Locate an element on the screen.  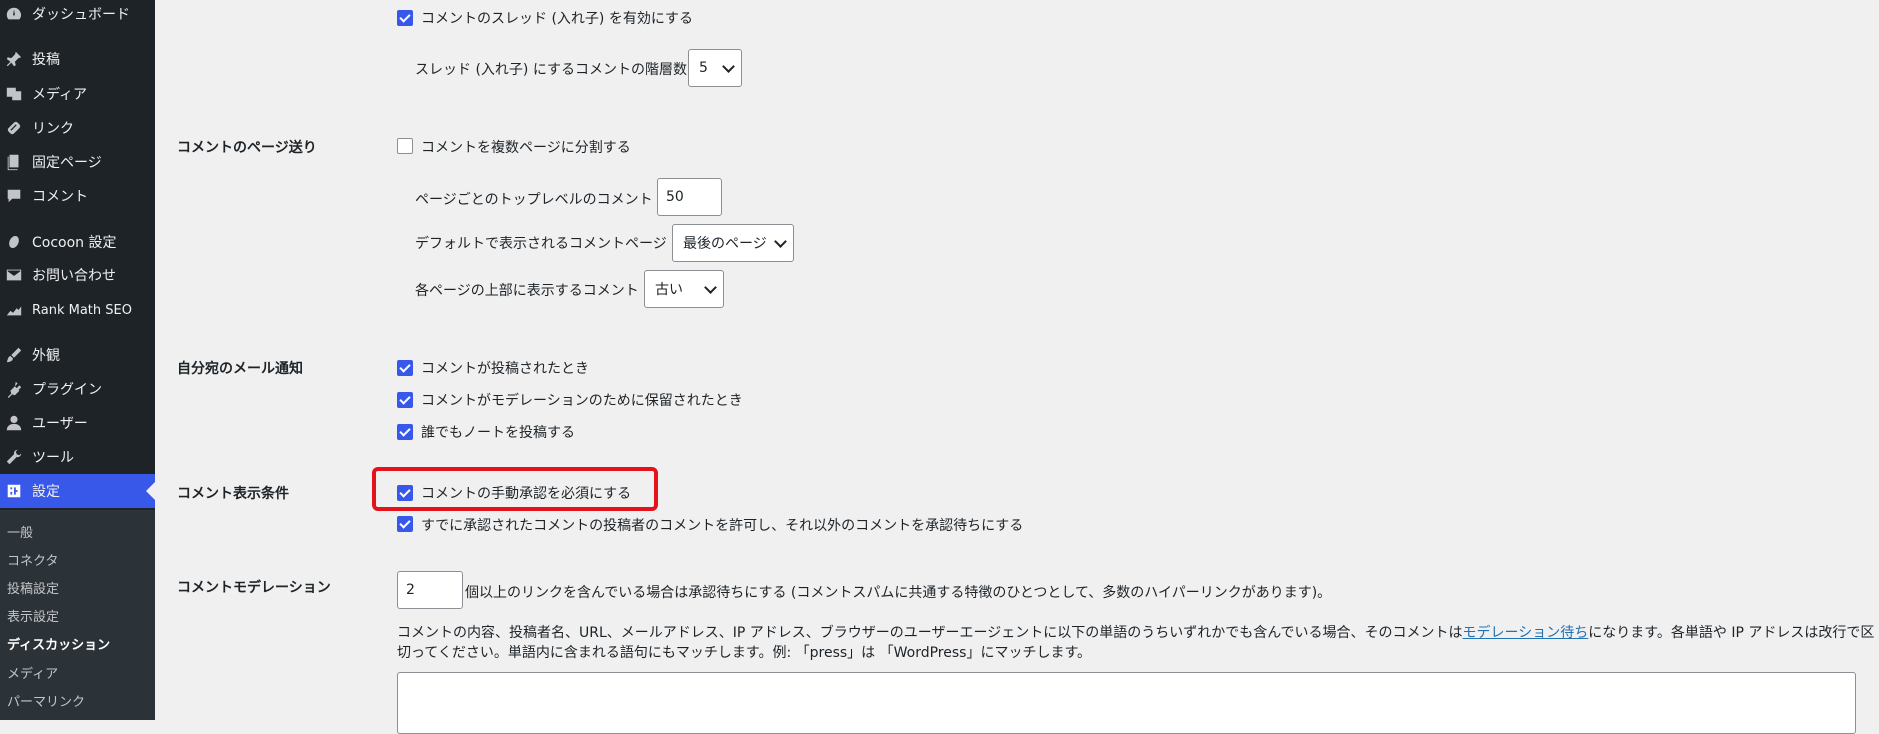
brush-icon is located at coordinates (14, 355).